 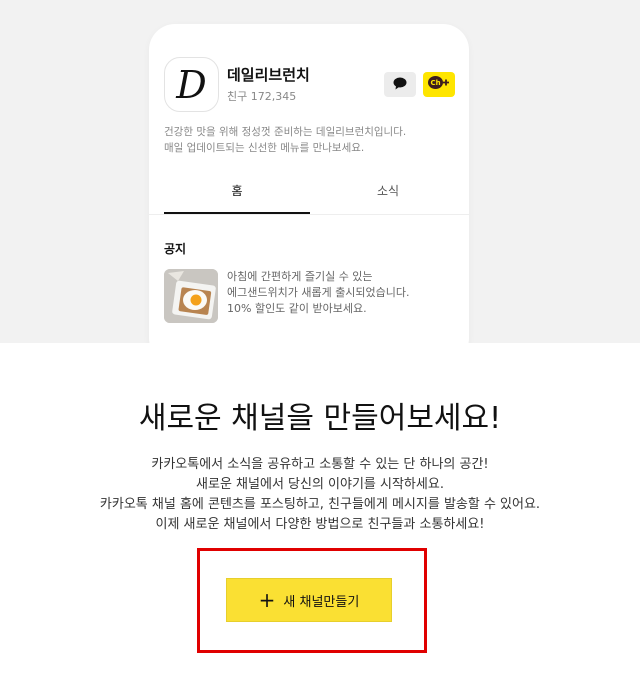 What do you see at coordinates (435, 83) in the screenshot?
I see `ch-badge-text: Ch` at bounding box center [435, 83].